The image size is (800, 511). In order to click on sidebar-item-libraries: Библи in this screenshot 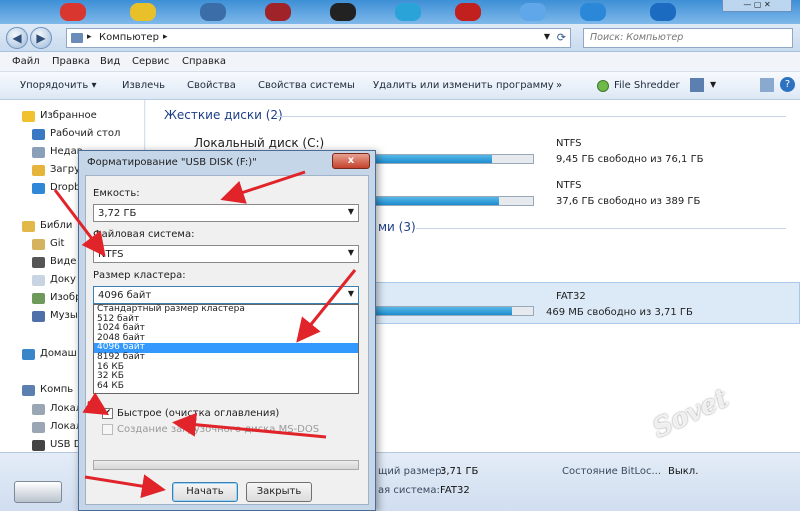, I will do `click(56, 225)`.